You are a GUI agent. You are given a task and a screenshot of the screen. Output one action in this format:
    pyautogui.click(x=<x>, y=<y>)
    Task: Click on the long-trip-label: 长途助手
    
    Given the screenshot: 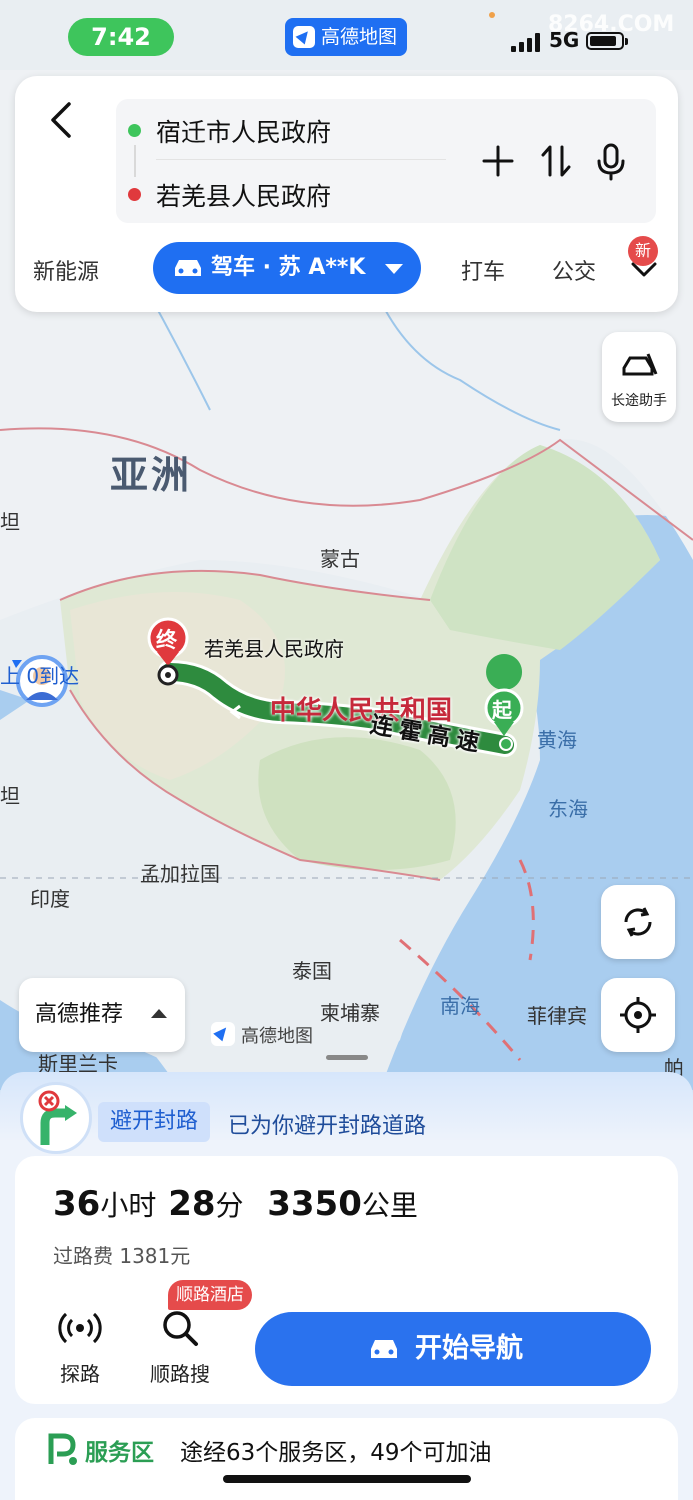 What is the action you would take?
    pyautogui.click(x=639, y=401)
    